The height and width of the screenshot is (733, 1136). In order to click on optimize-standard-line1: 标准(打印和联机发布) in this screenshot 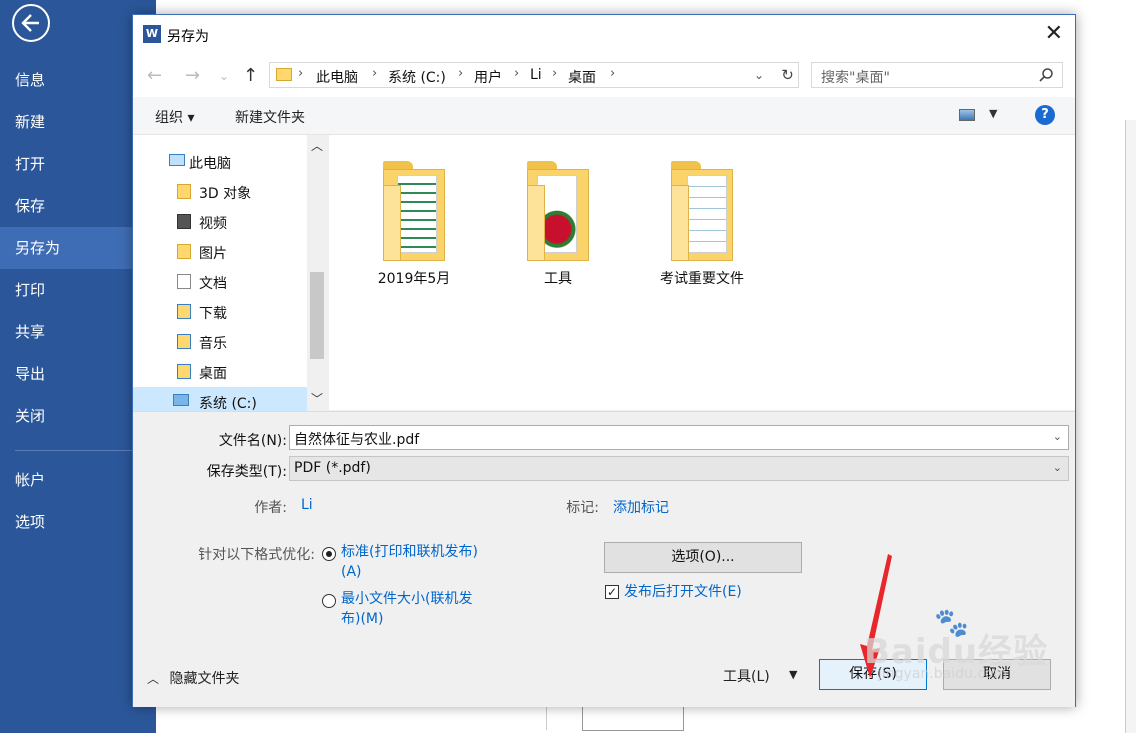, I will do `click(409, 552)`.